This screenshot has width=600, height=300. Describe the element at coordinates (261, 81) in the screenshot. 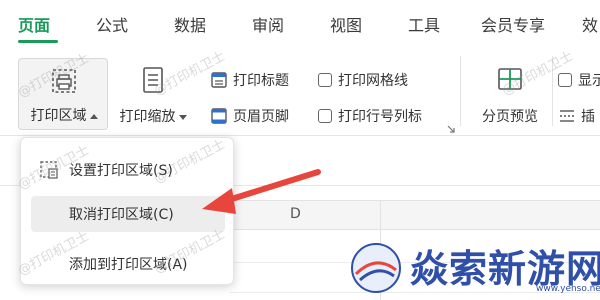

I see `print-title-label: 打印标题` at that location.